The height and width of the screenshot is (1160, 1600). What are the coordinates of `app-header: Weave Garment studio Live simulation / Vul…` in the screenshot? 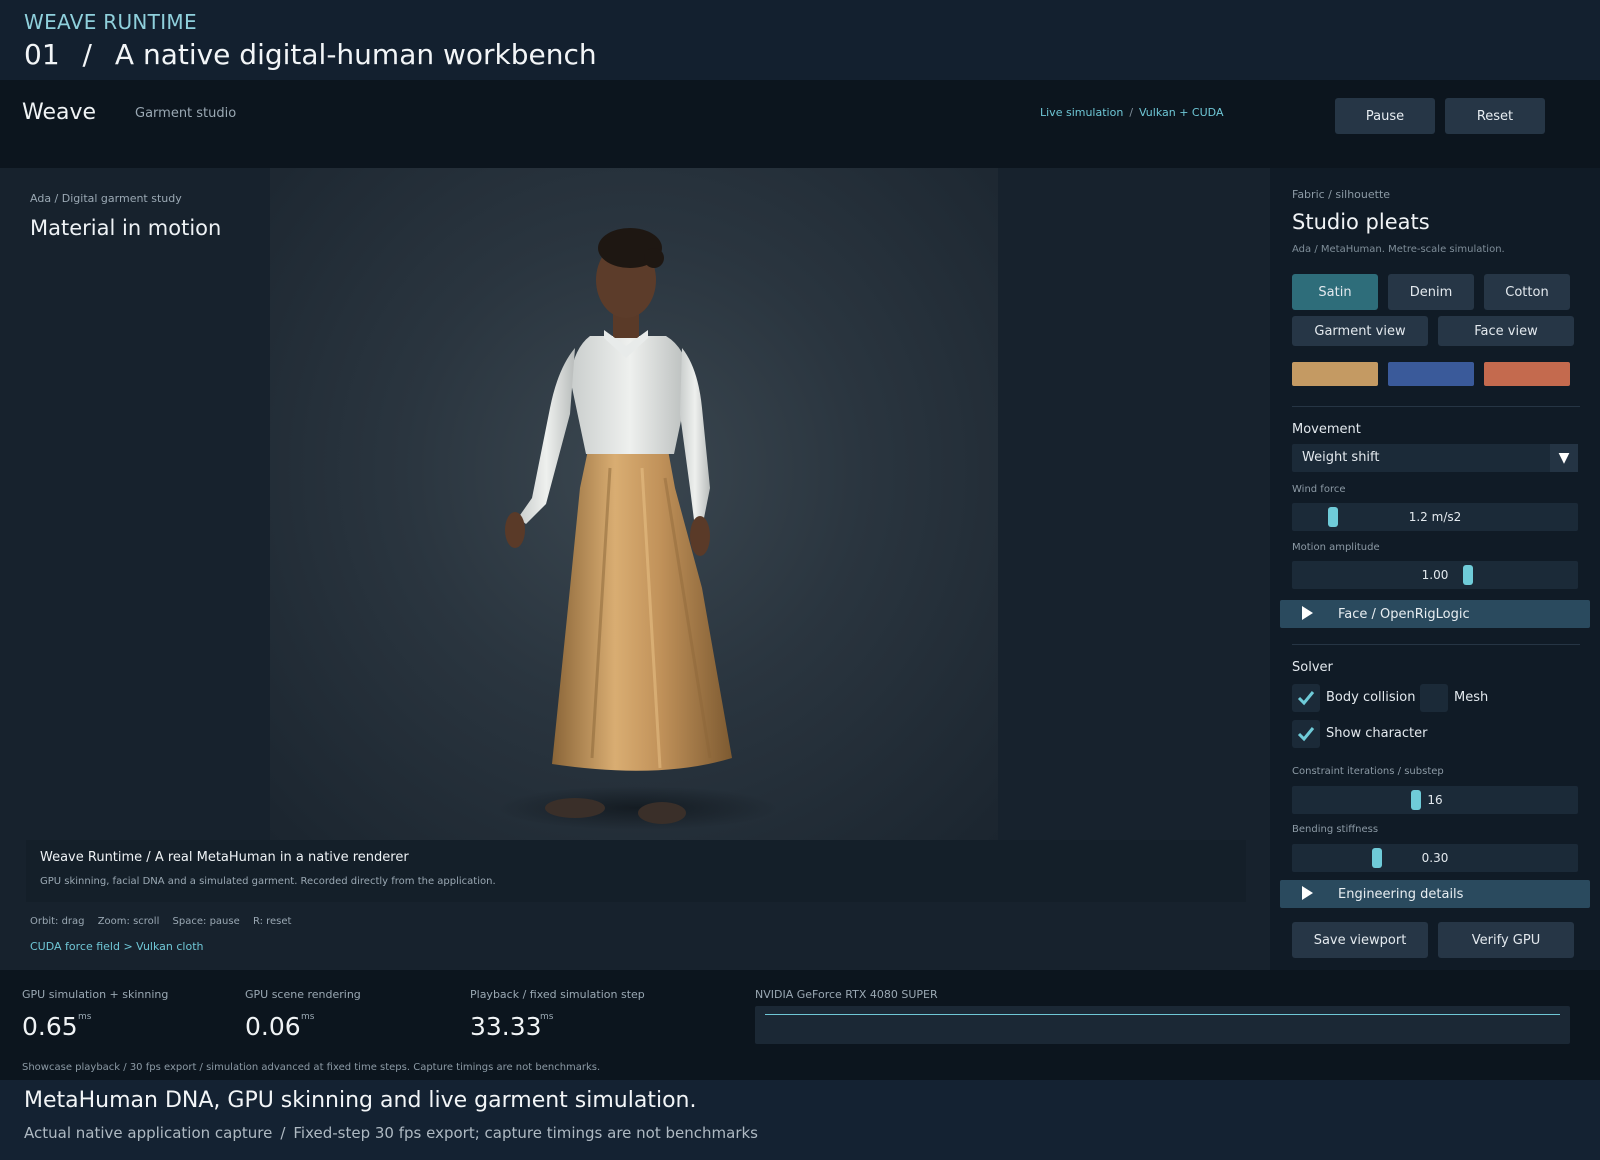 It's located at (800, 124).